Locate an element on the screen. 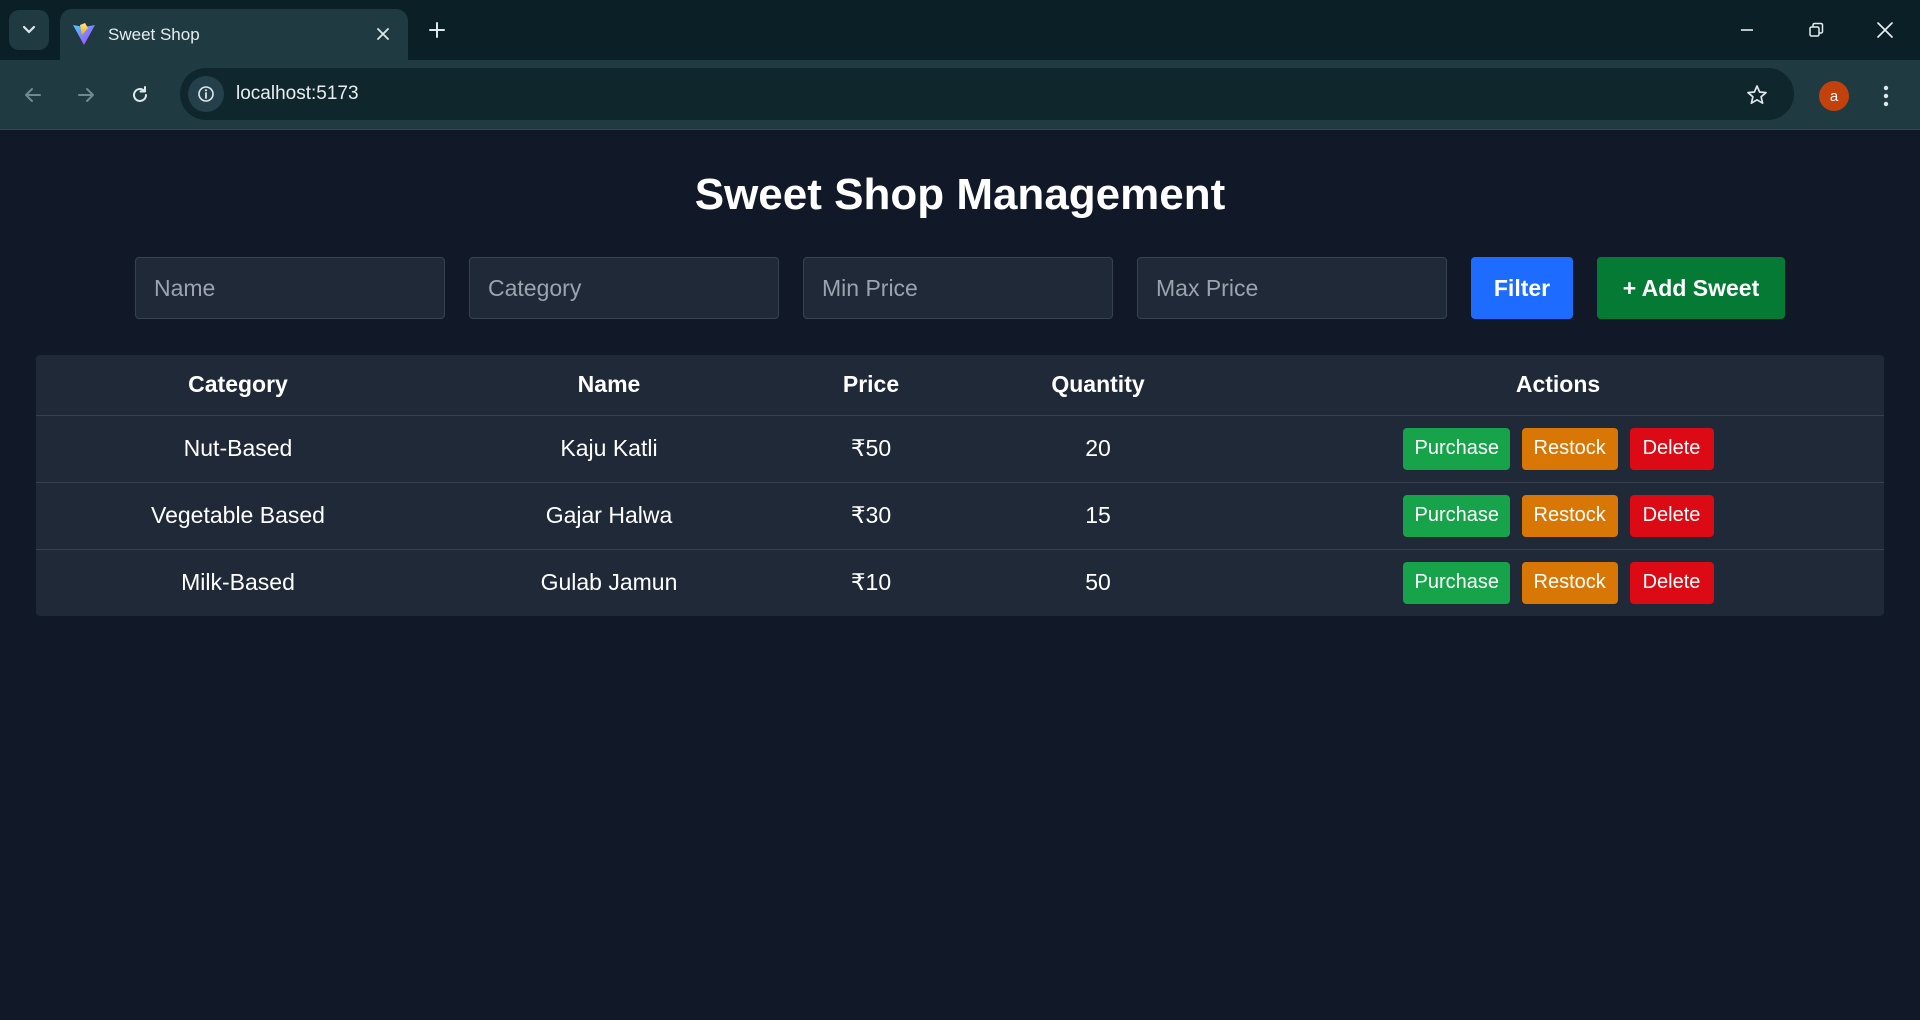 Image resolution: width=1920 pixels, height=1020 pixels. cell-category: Vegetable Based is located at coordinates (238, 516).